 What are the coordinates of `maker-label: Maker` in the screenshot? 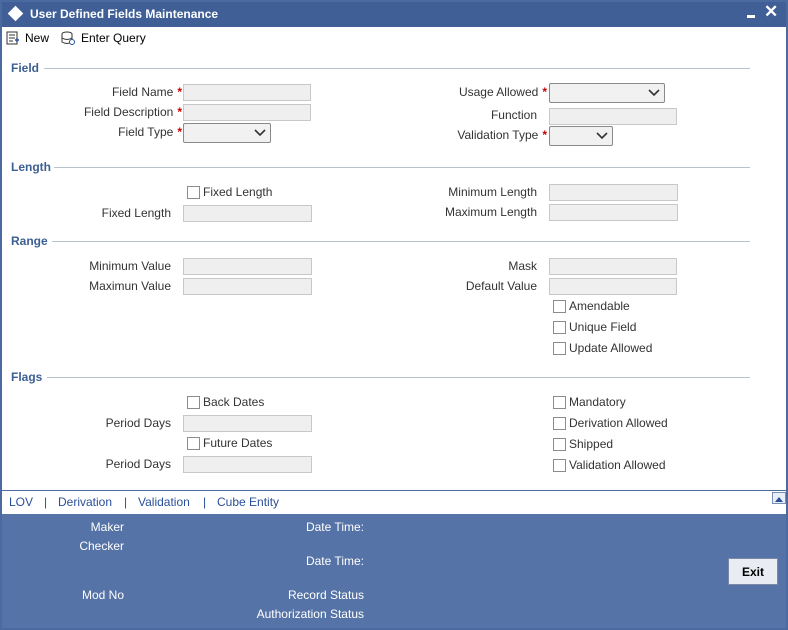 It's located at (107, 527).